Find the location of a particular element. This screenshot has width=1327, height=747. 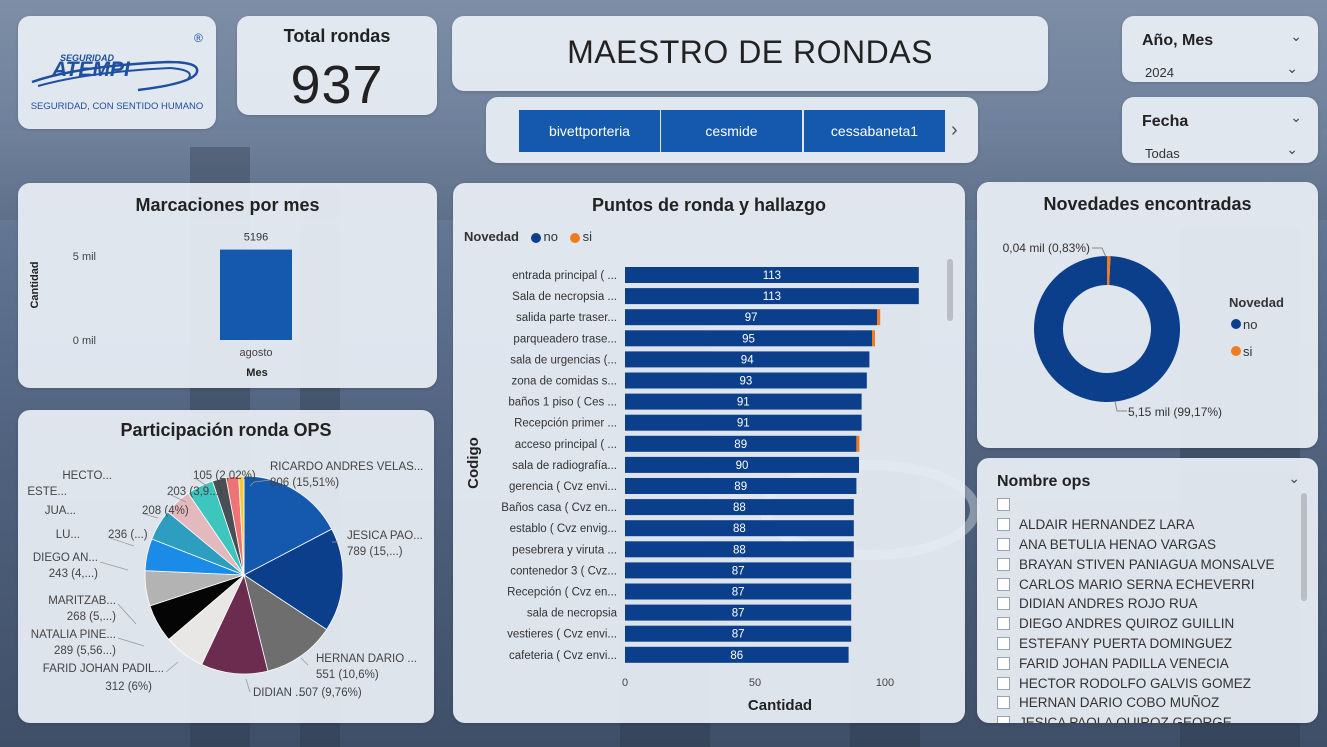

ops-list-item: ALDAIR HERNANDEZ LARA is located at coordinates (1147, 525).